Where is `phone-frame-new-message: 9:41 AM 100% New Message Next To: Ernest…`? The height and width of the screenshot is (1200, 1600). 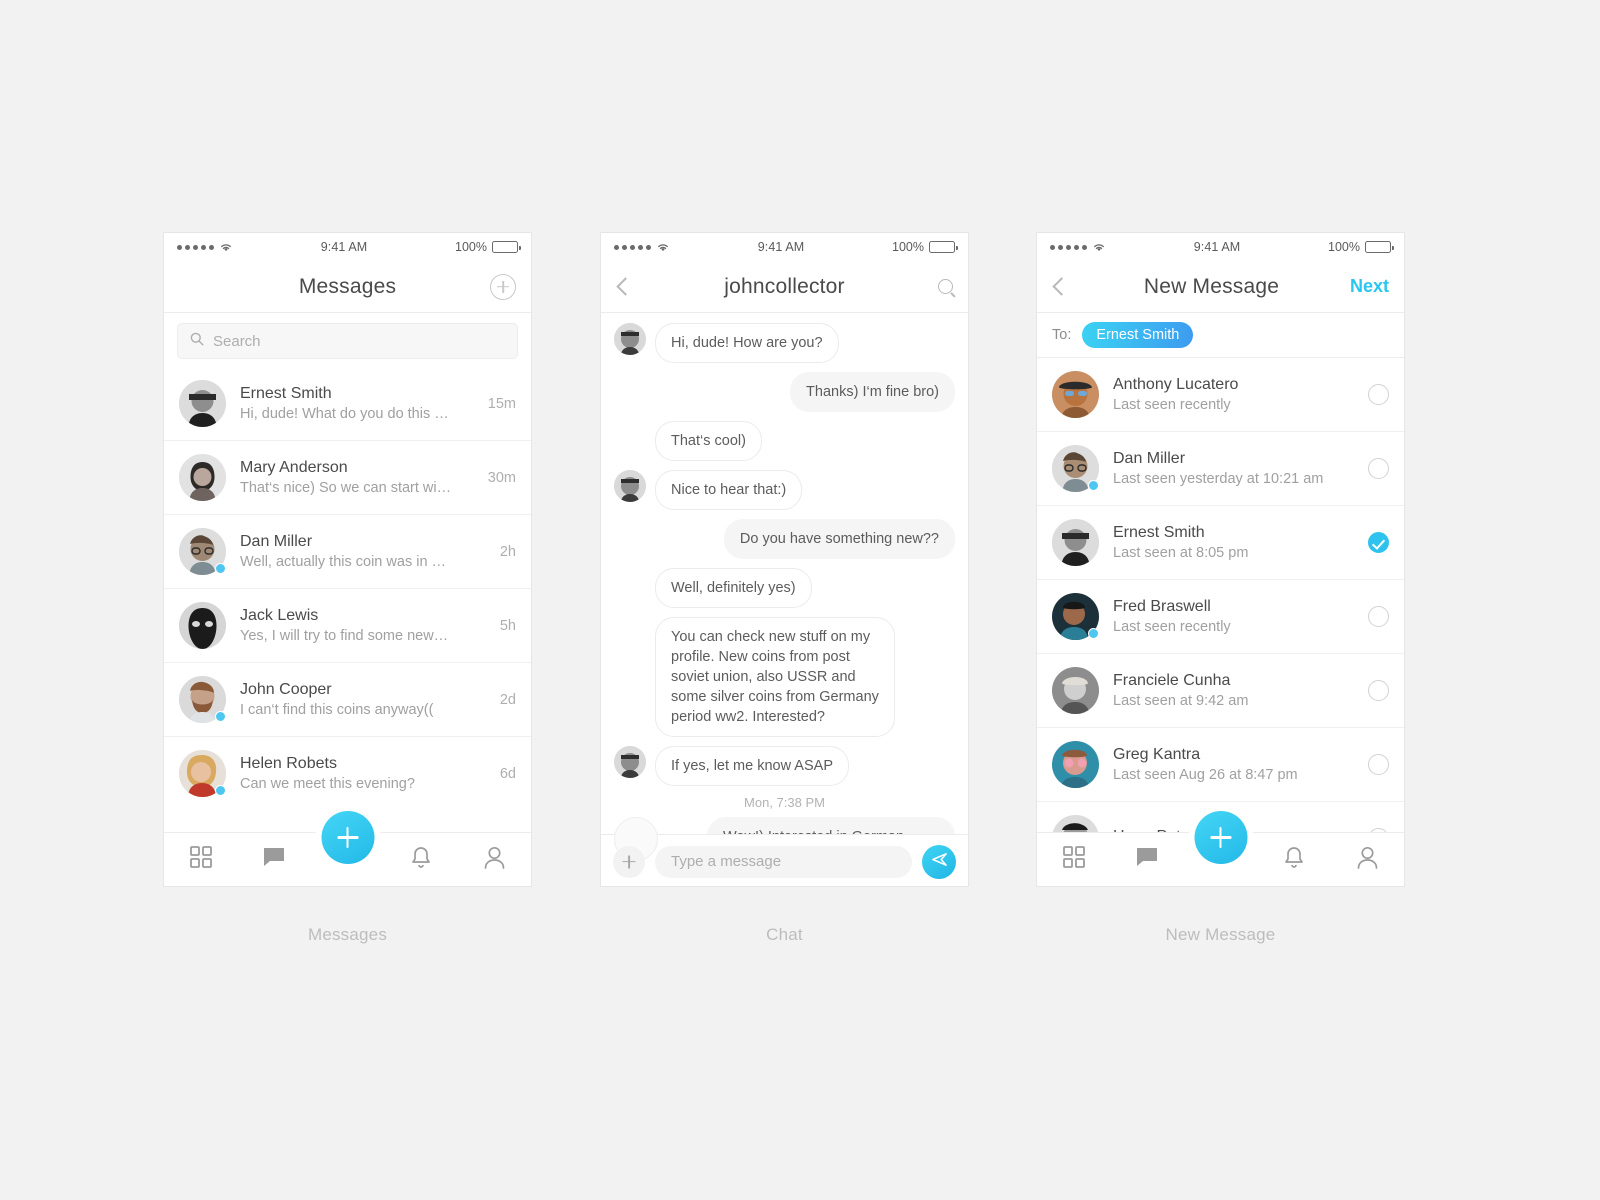 phone-frame-new-message: 9:41 AM 100% New Message Next To: Ernest… is located at coordinates (1220, 559).